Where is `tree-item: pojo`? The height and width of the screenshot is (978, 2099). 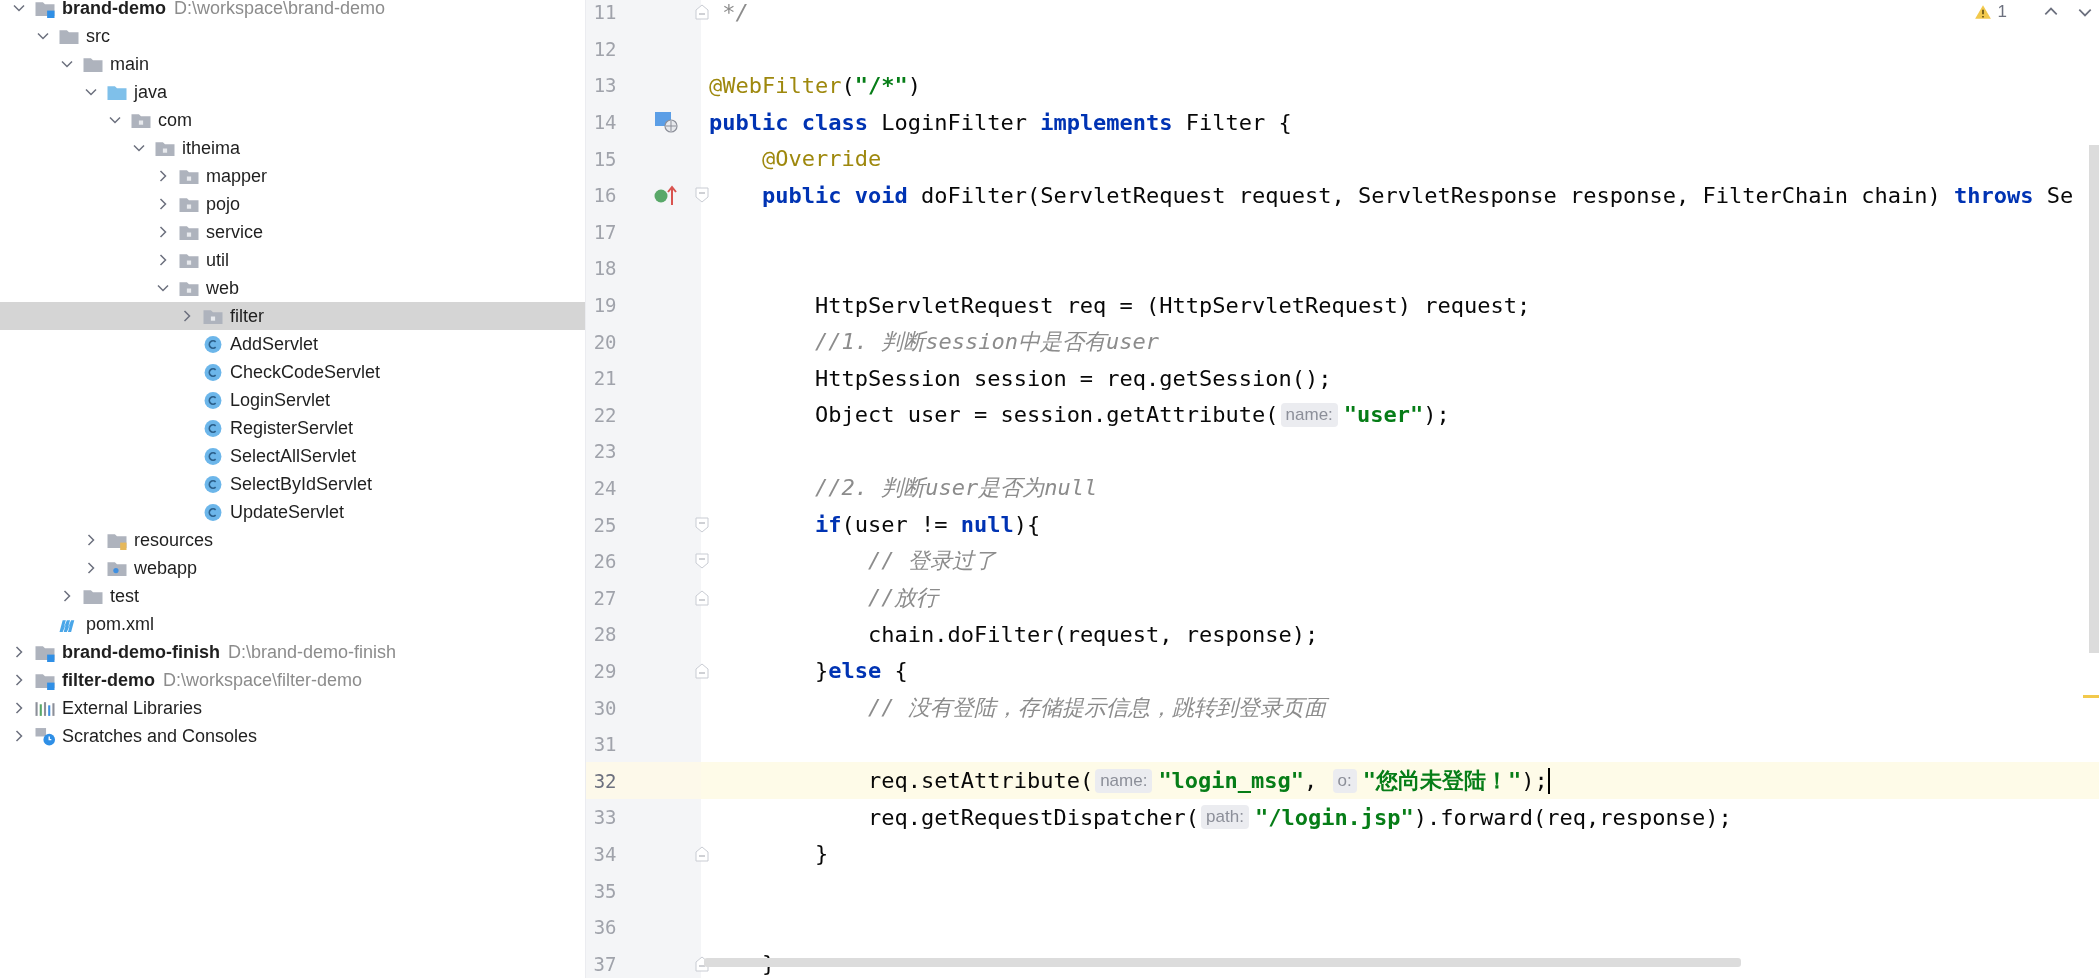 tree-item: pojo is located at coordinates (292, 204).